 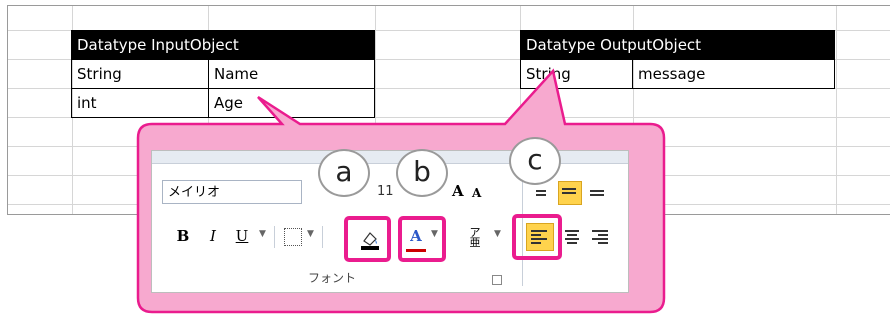 I want to click on align-center-icon, so click(x=572, y=237).